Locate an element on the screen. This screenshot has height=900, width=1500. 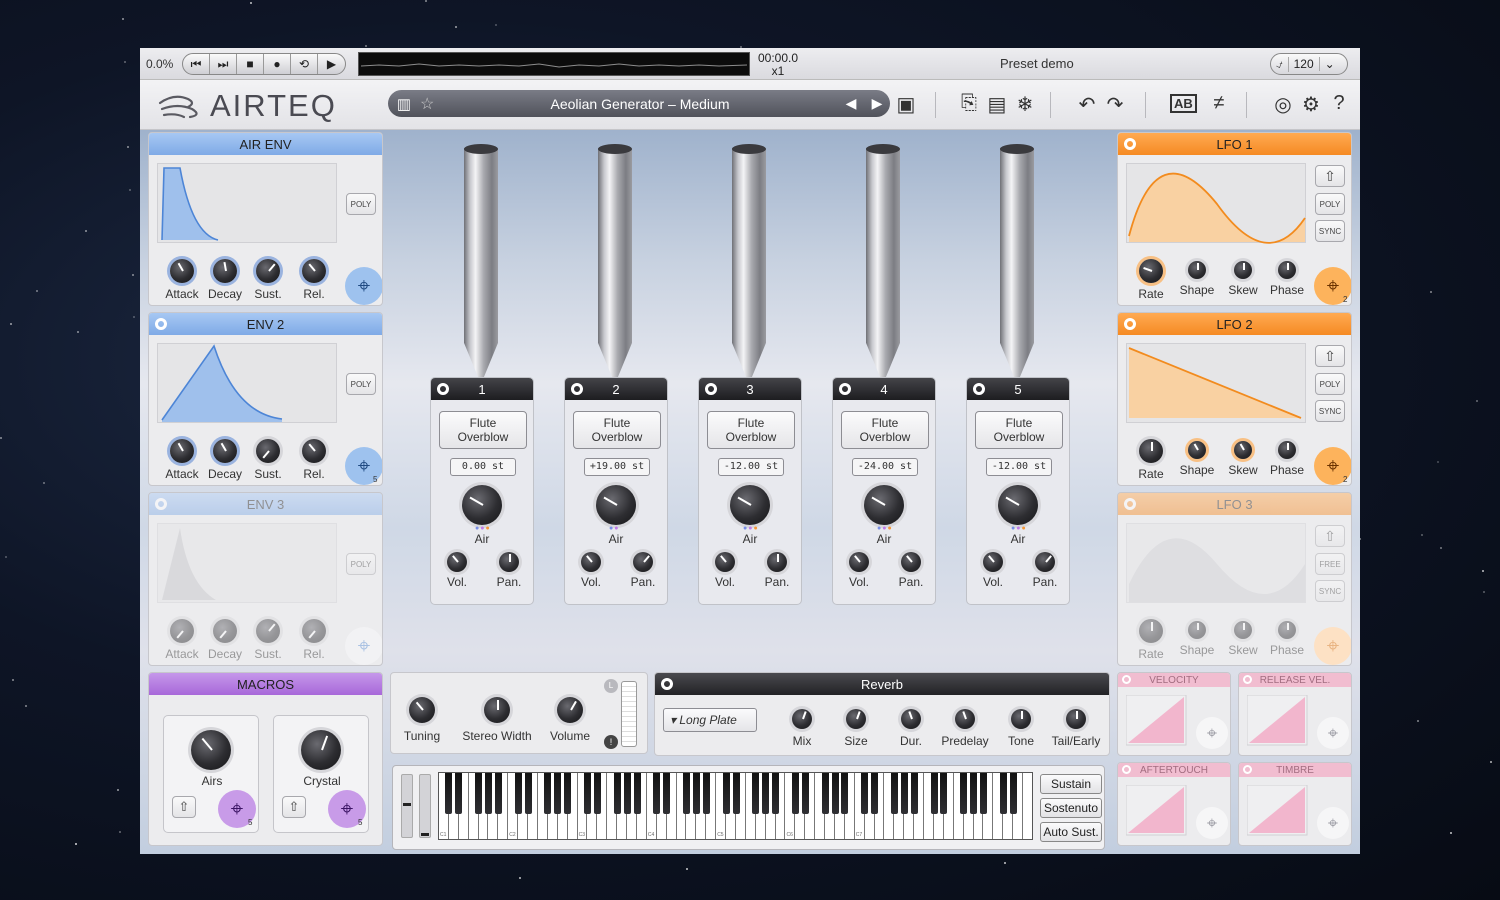
tone-knob is located at coordinates (1021, 719).